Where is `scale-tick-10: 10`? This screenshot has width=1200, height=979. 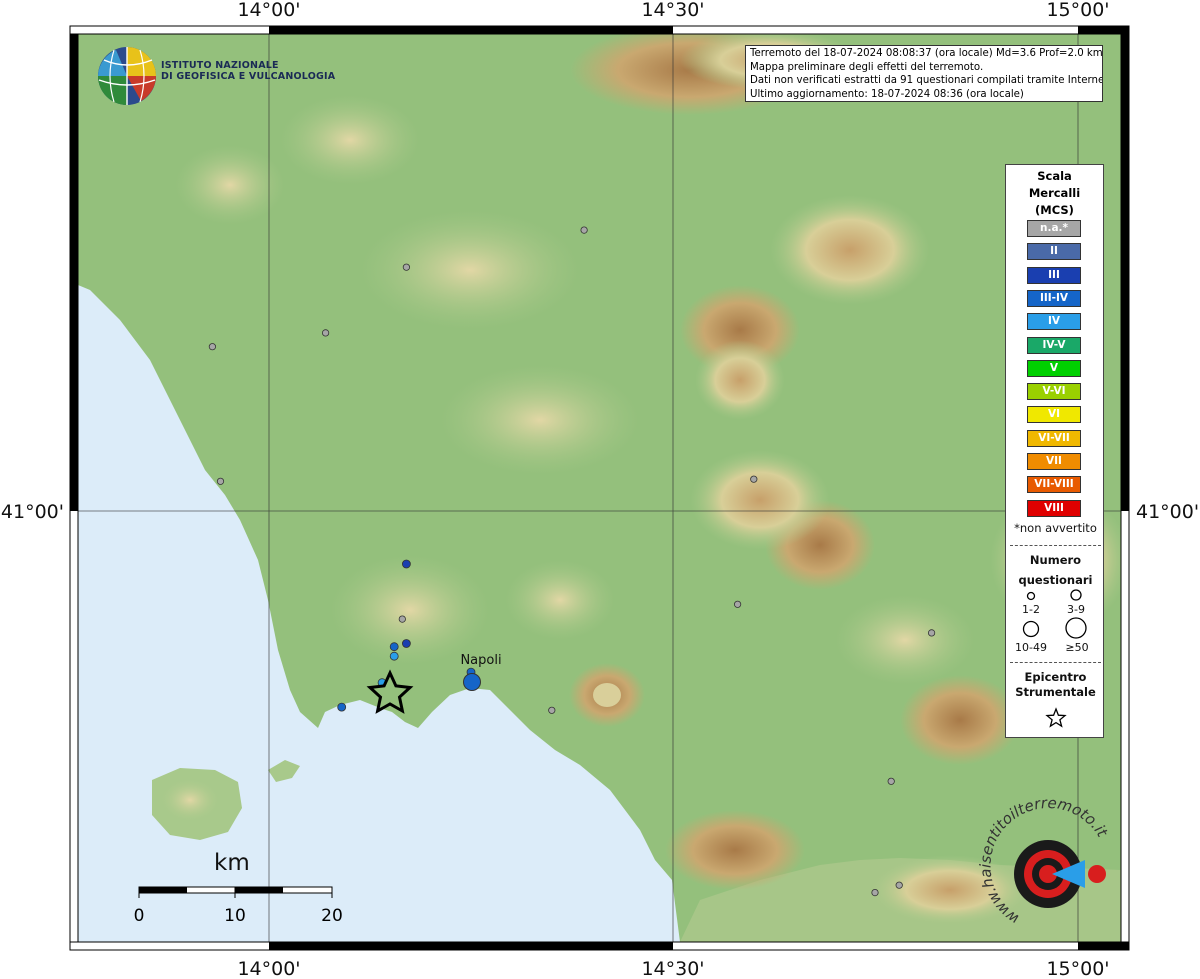 scale-tick-10: 10 is located at coordinates (235, 916).